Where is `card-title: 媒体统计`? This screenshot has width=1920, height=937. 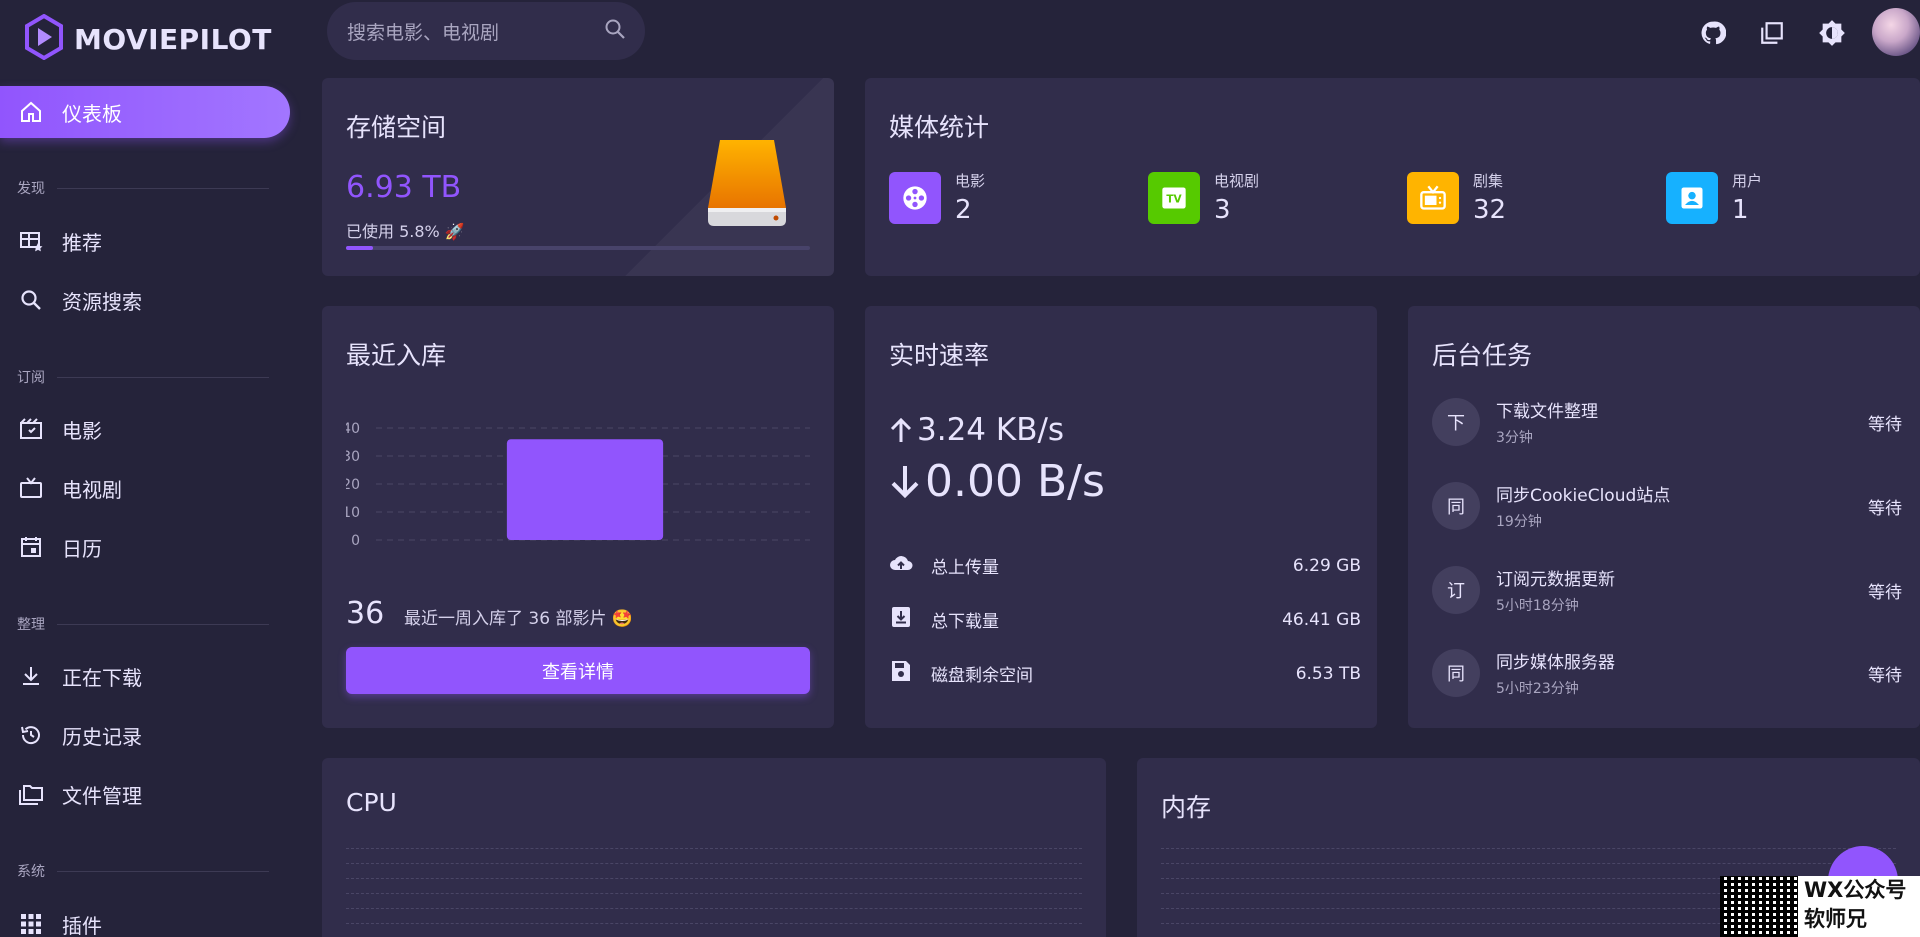 card-title: 媒体统计 is located at coordinates (939, 127).